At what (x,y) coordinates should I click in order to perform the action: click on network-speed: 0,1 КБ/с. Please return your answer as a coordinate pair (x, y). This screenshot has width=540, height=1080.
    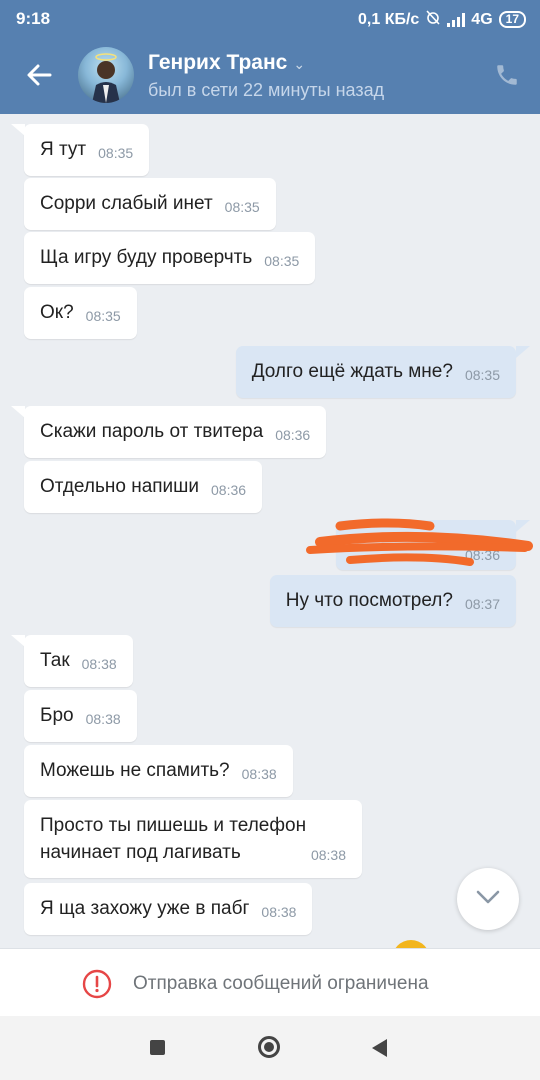
    Looking at the image, I should click on (389, 19).